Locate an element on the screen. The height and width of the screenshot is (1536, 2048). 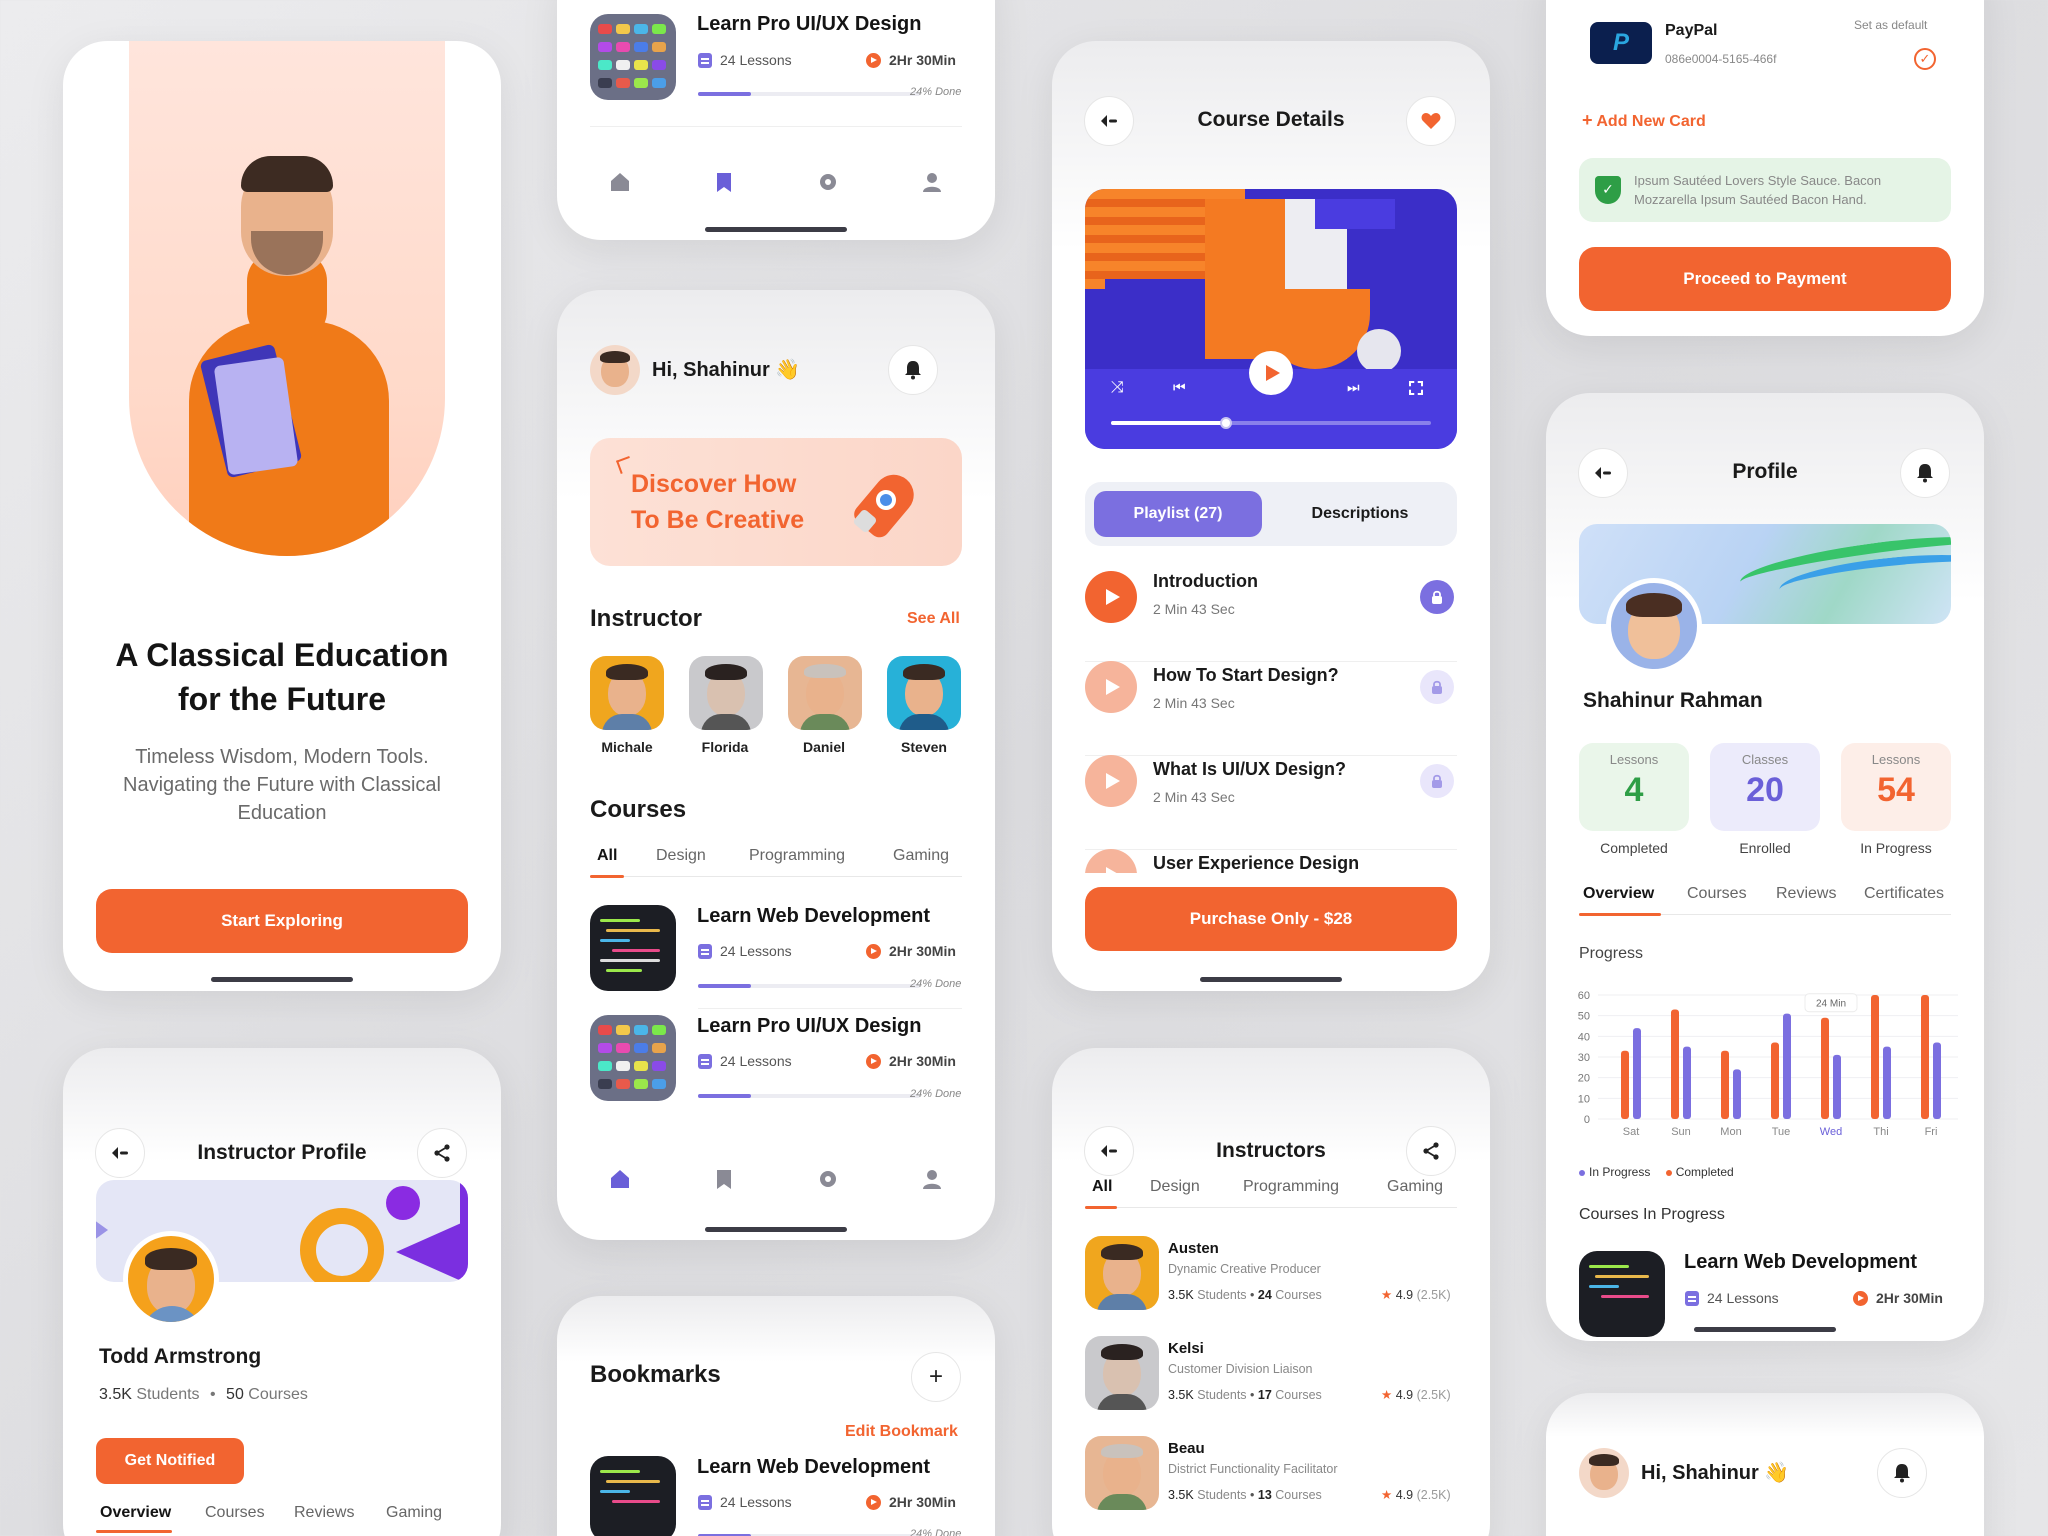
lesson-item: User Experience Design is located at coordinates (1271, 861).